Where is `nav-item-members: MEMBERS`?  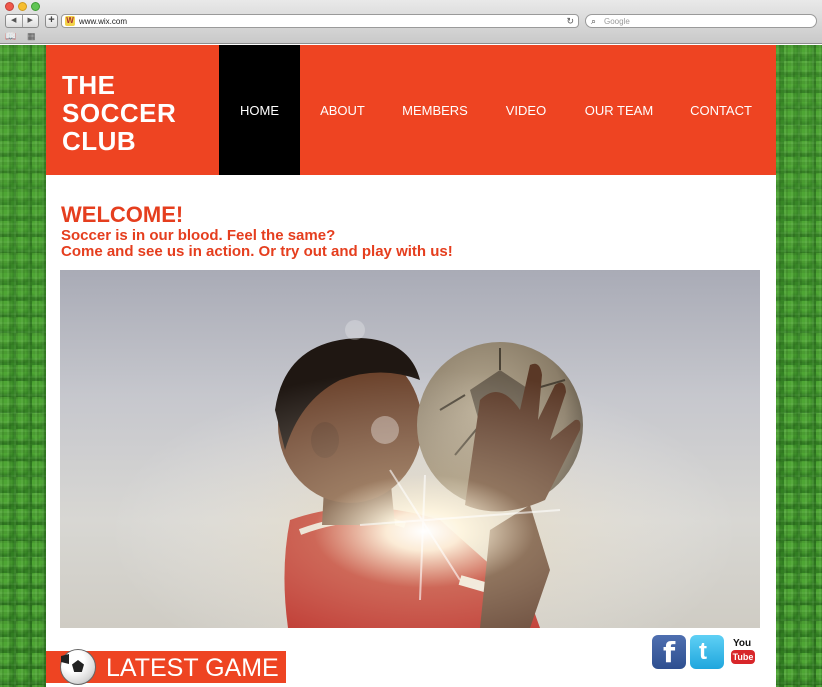 nav-item-members: MEMBERS is located at coordinates (435, 110).